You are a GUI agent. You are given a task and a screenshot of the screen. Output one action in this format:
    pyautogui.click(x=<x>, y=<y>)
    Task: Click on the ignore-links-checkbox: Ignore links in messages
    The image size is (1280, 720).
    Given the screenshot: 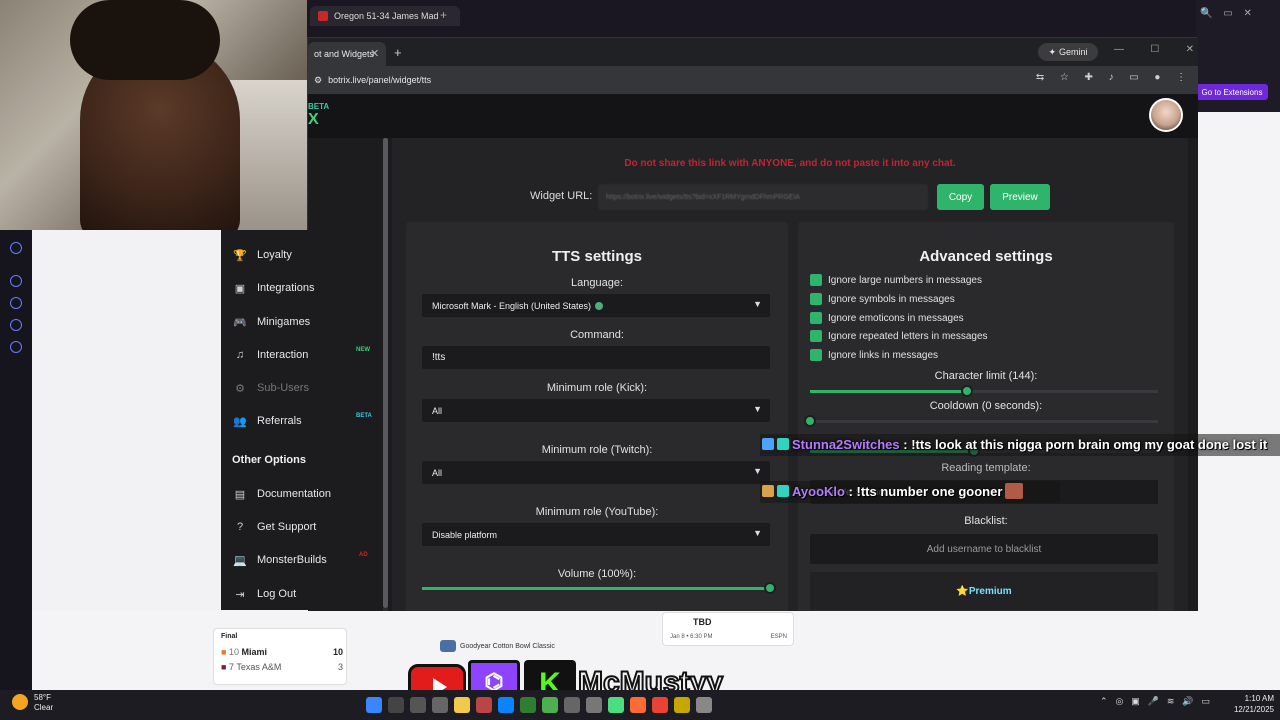 What is the action you would take?
    pyautogui.click(x=874, y=355)
    